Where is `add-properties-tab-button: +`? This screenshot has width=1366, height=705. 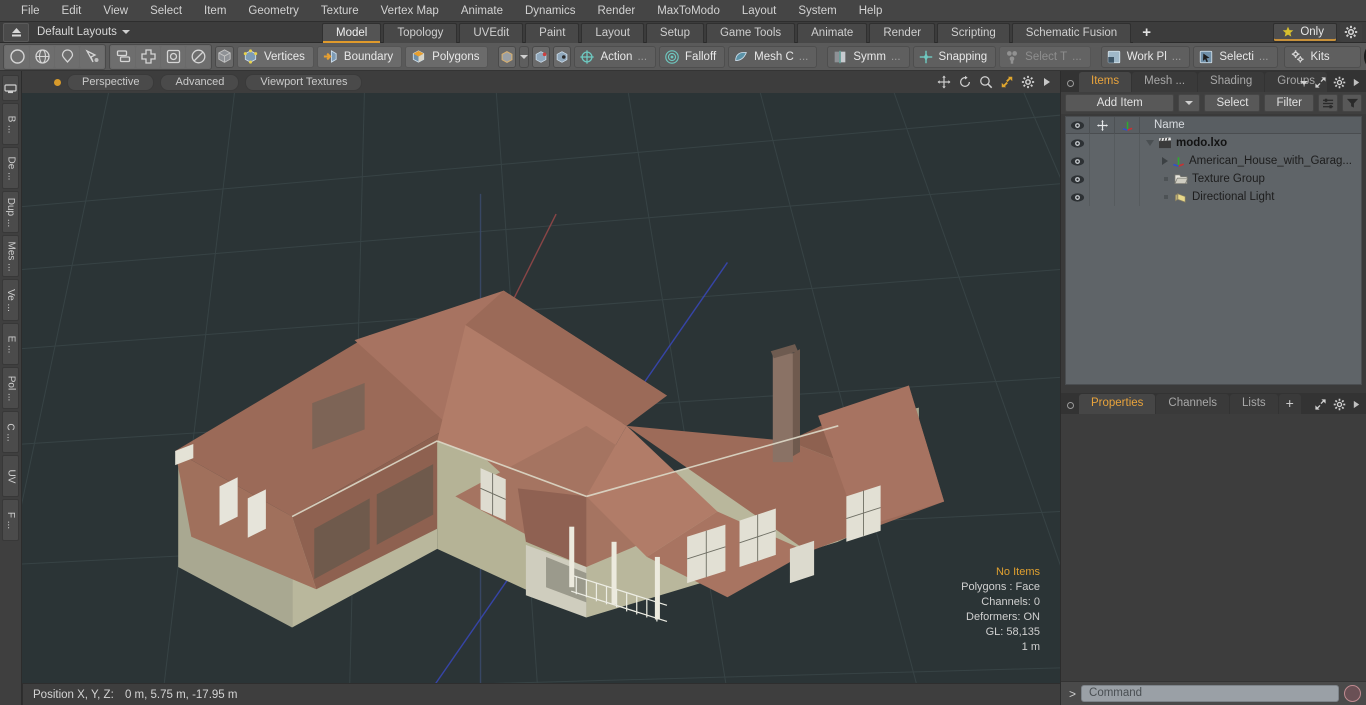
add-properties-tab-button: + is located at coordinates (1289, 404).